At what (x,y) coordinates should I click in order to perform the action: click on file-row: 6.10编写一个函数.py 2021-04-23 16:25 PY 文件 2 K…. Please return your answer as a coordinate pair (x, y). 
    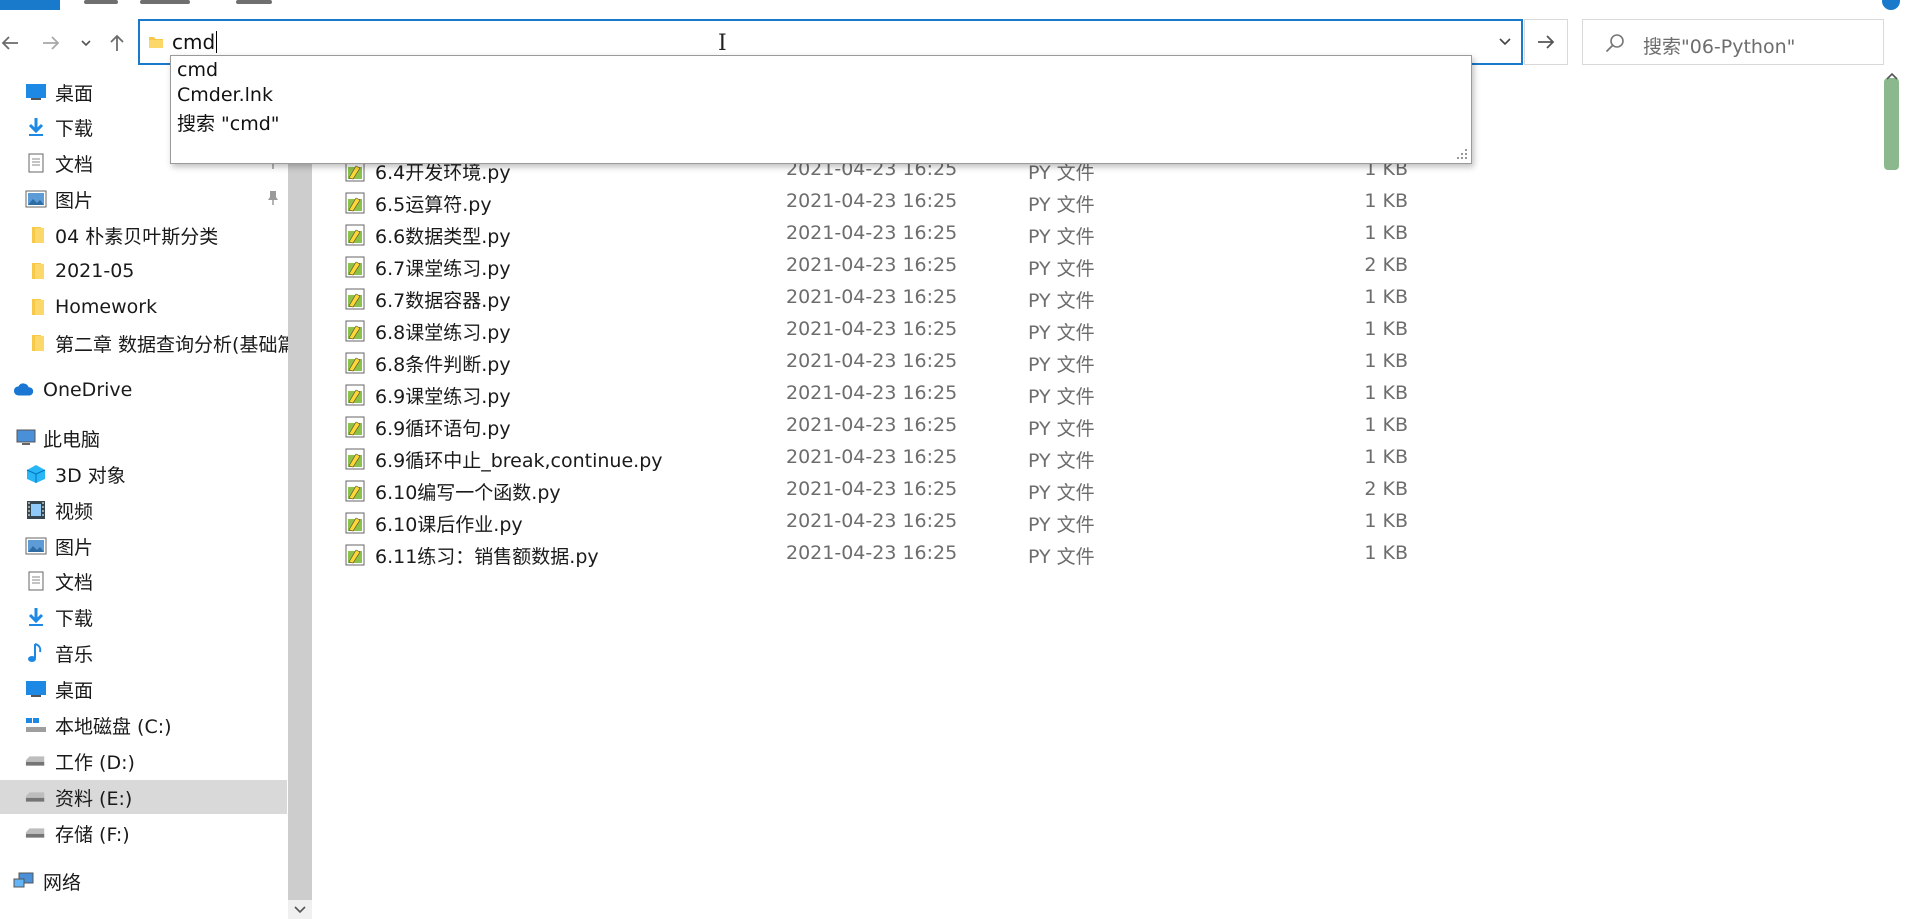
    Looking at the image, I should click on (1092, 490).